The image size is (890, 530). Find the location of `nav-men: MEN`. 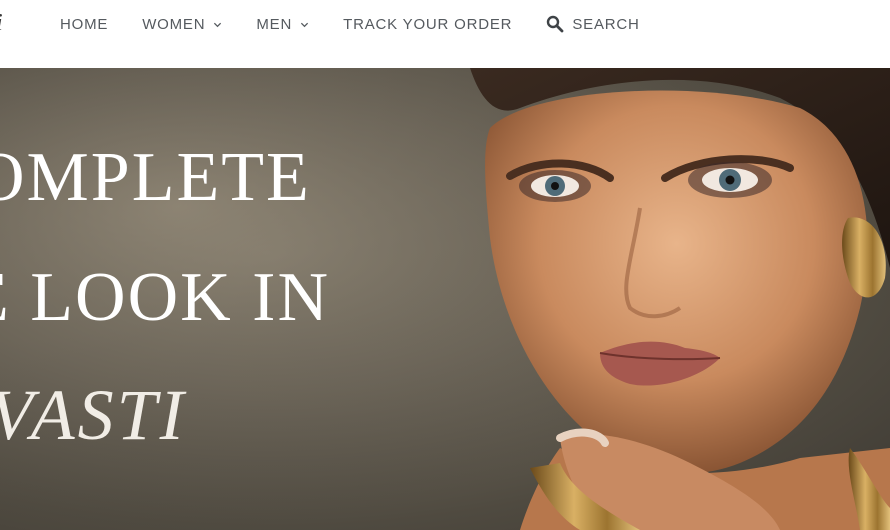

nav-men: MEN is located at coordinates (282, 24).